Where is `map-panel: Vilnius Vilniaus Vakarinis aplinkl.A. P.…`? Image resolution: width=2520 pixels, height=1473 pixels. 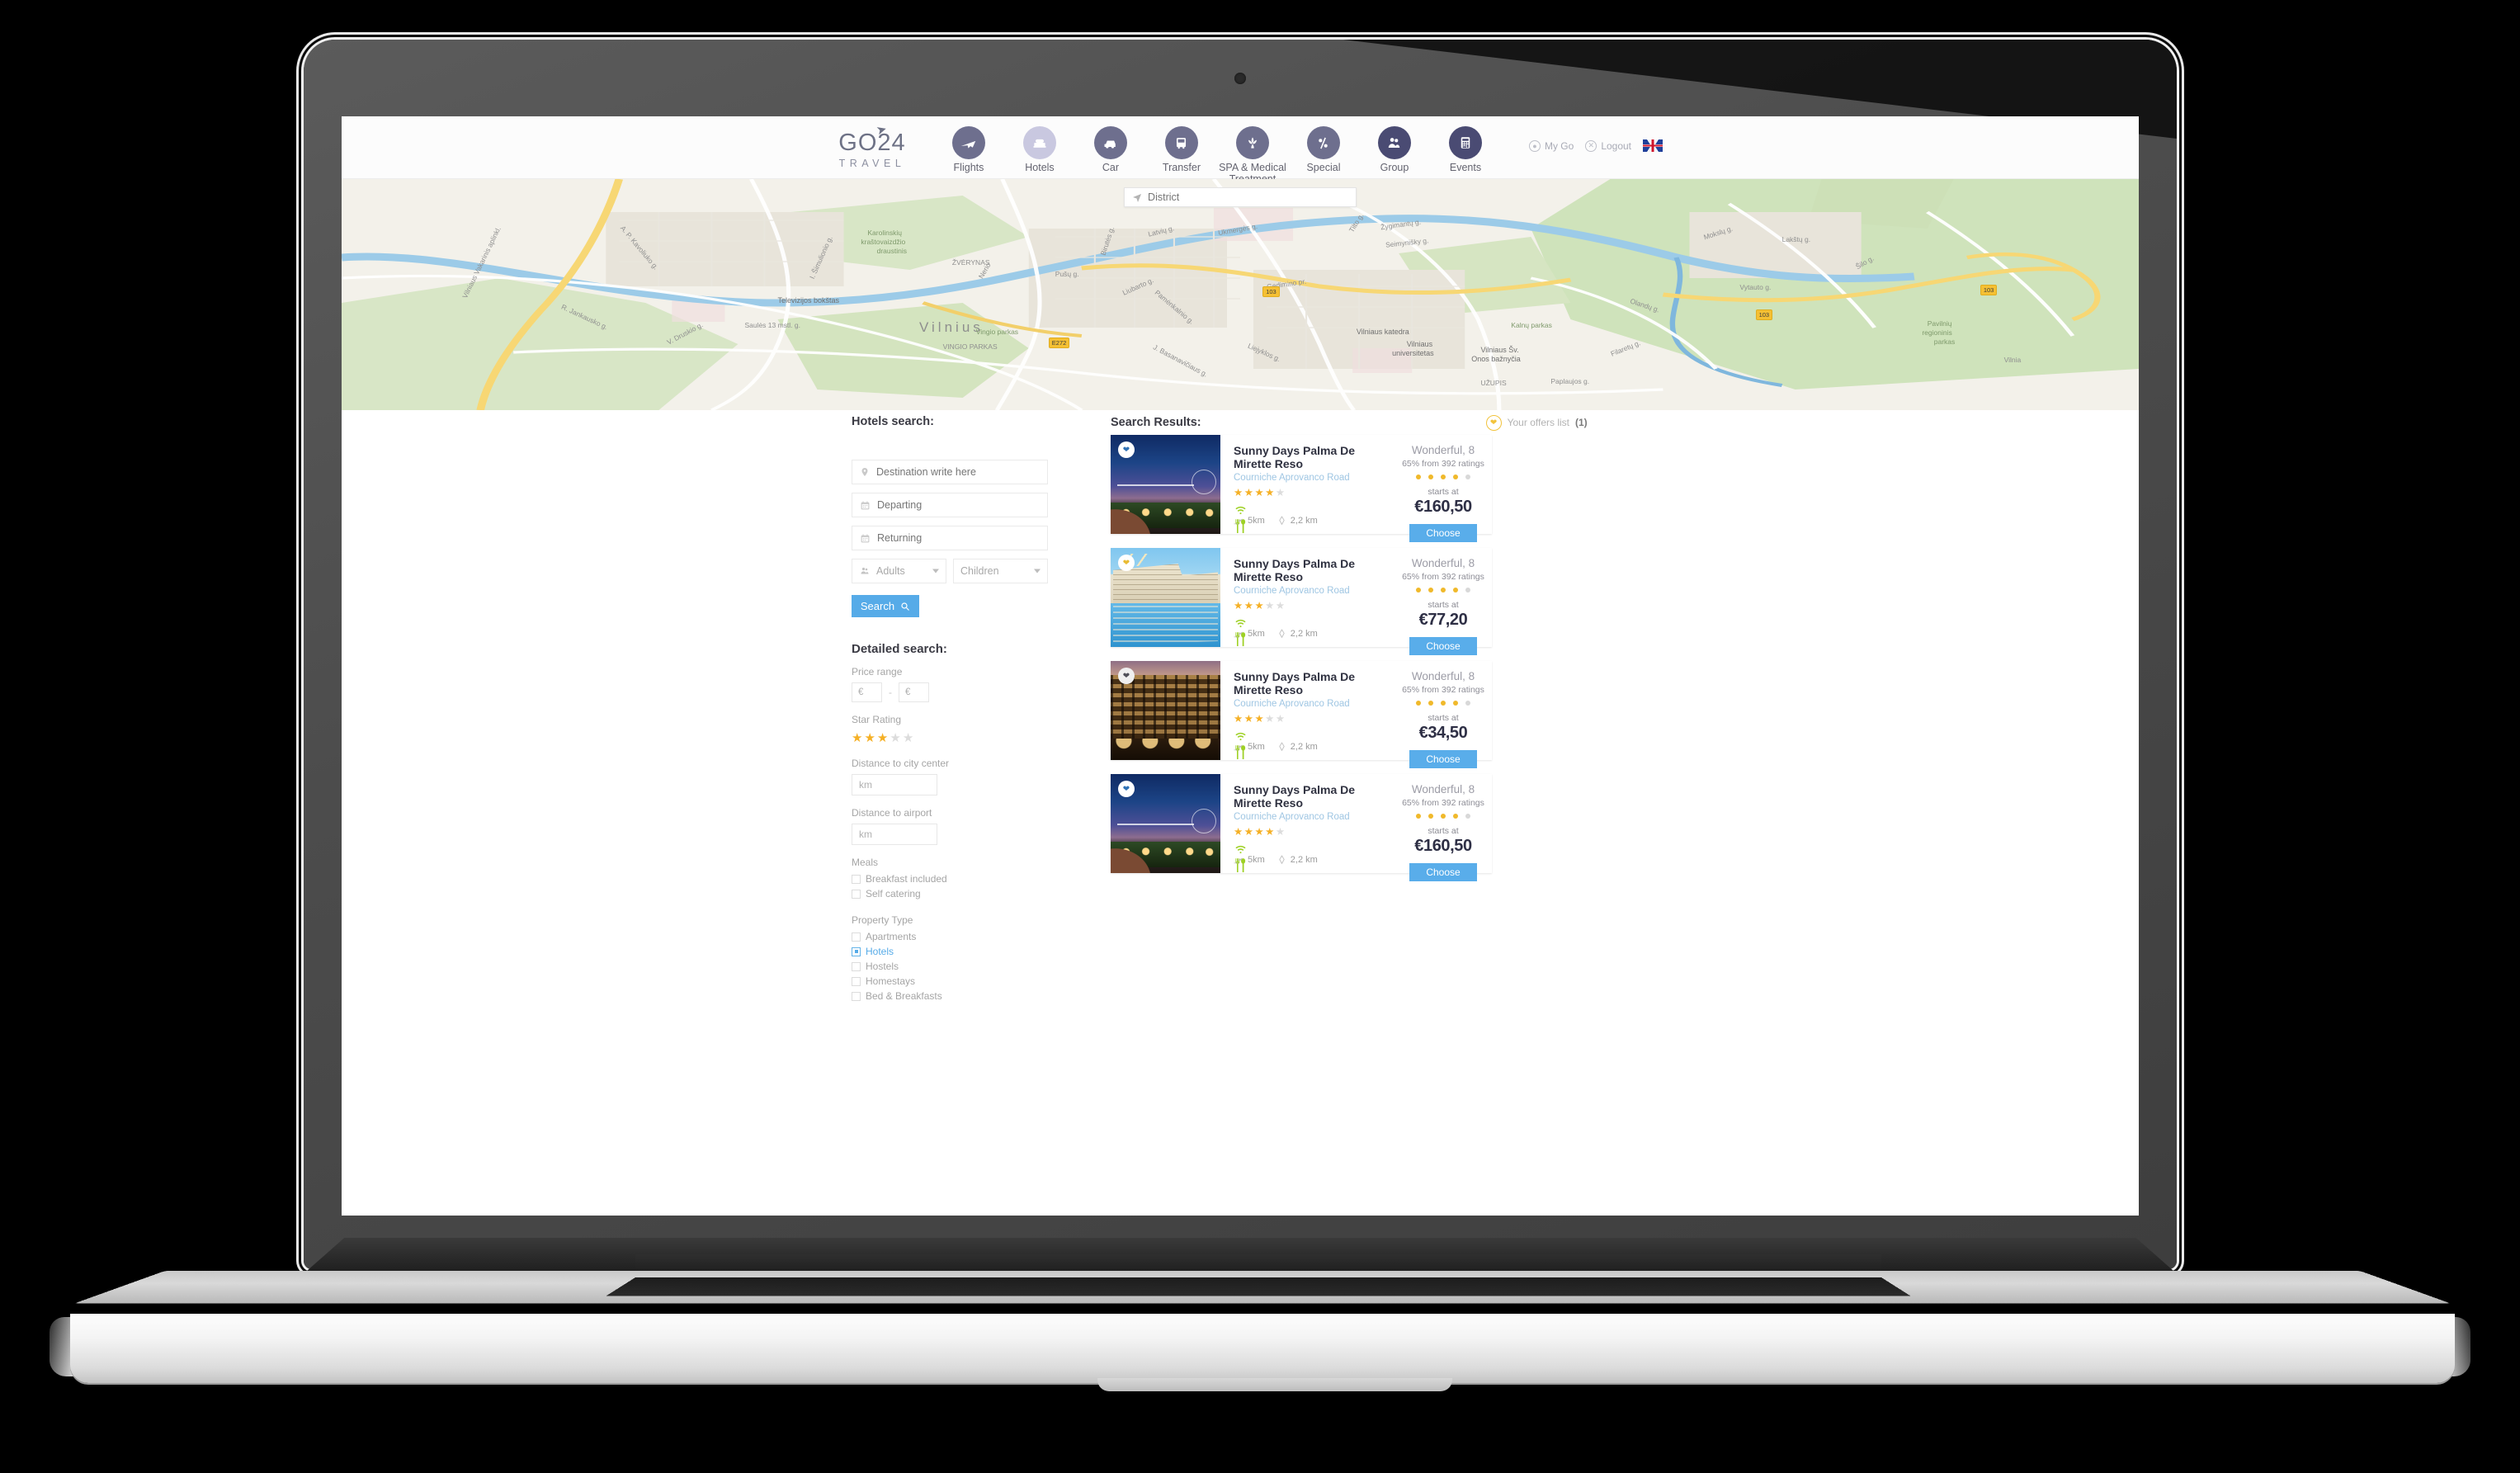
map-panel: Vilnius Vilniaus Vakarinis aplinkl.A. P.… is located at coordinates (1240, 294).